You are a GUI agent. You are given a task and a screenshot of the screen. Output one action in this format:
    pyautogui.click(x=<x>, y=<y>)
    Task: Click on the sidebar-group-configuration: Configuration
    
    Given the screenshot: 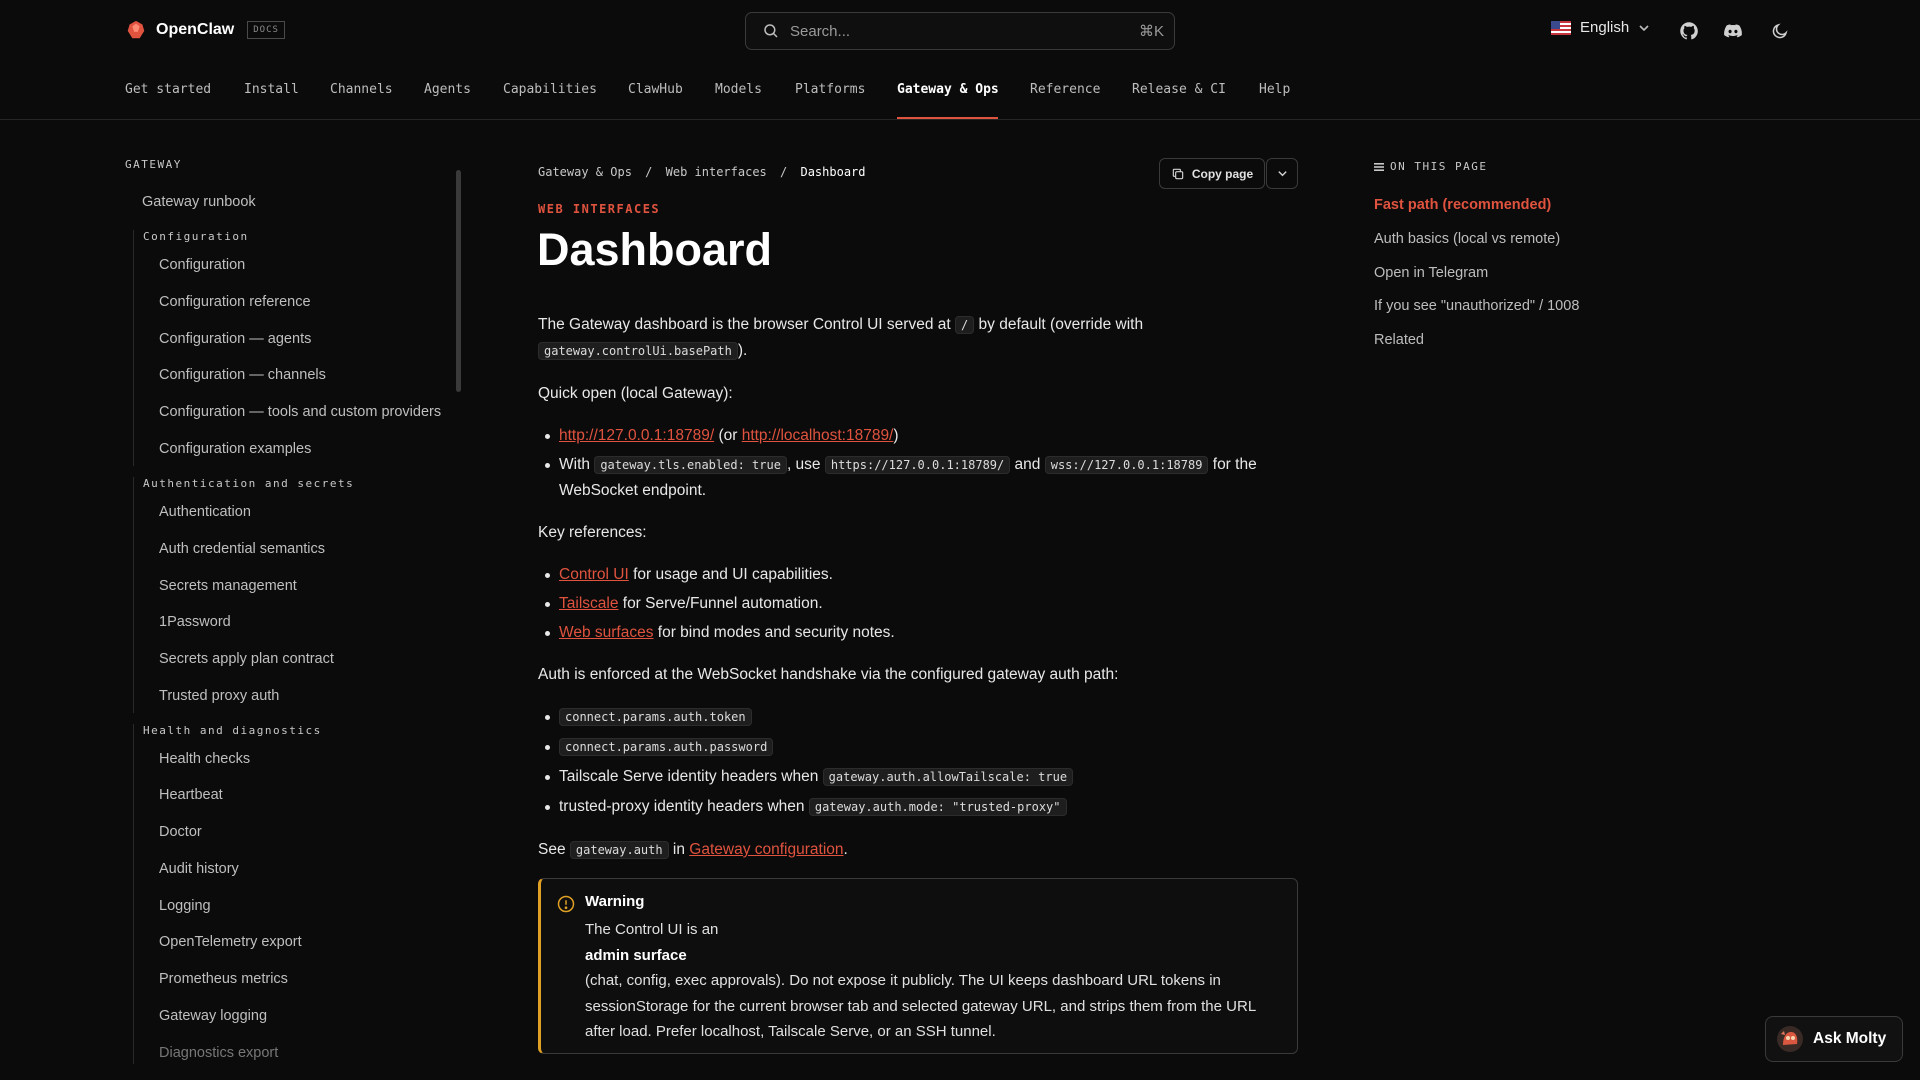 What is the action you would take?
    pyautogui.click(x=196, y=236)
    